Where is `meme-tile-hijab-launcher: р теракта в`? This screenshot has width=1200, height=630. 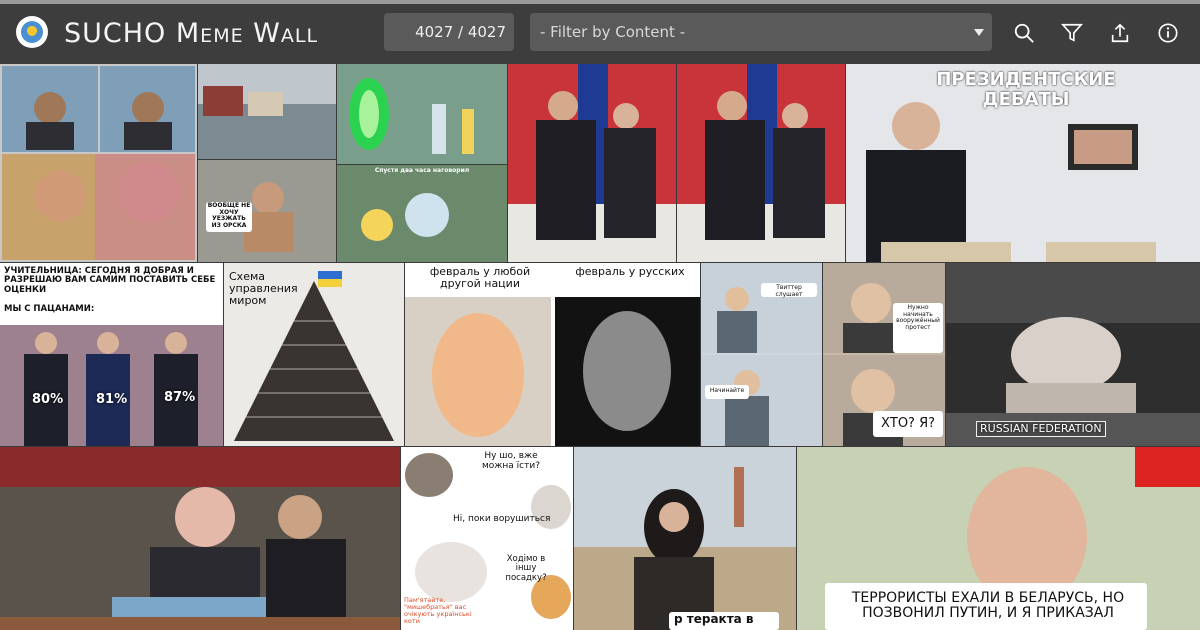 meme-tile-hijab-launcher: р теракта в is located at coordinates (685, 538).